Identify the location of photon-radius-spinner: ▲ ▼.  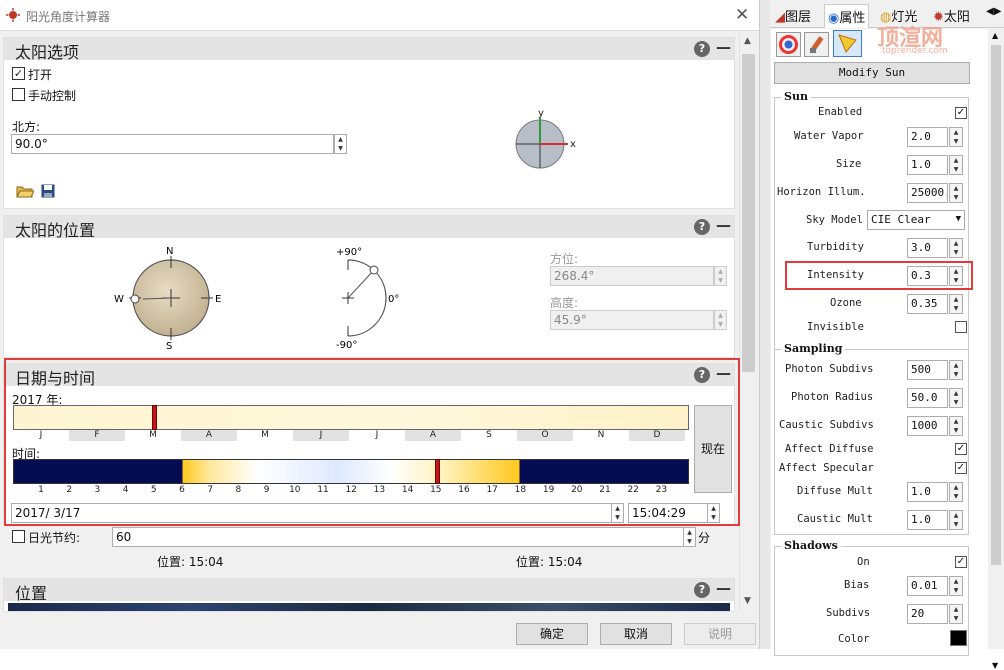
(956, 398).